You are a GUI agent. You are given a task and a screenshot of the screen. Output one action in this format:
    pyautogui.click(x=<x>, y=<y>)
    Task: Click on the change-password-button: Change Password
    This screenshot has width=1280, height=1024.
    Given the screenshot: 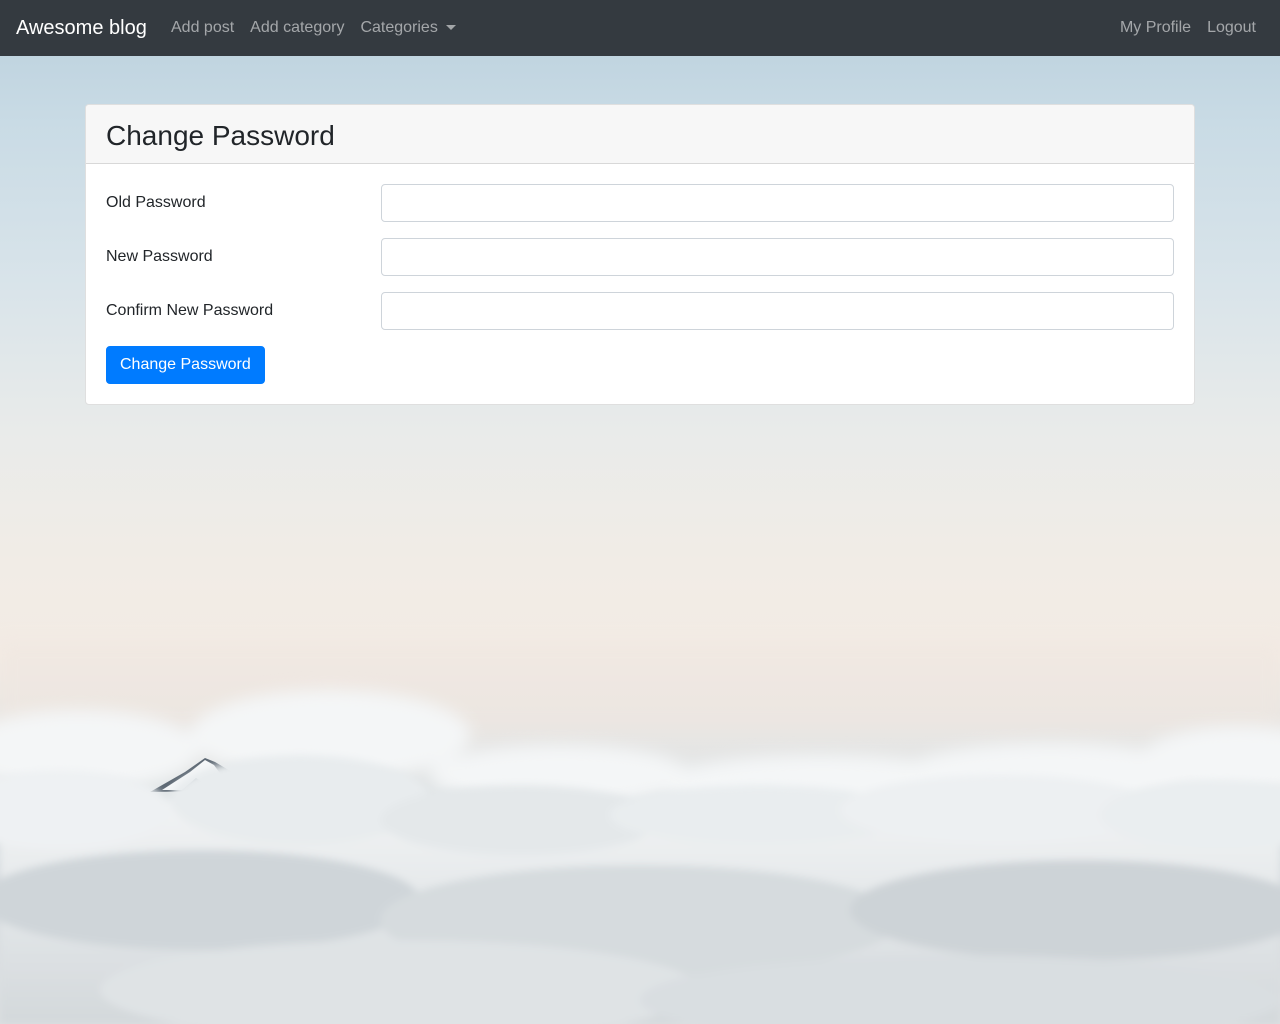 What is the action you would take?
    pyautogui.click(x=185, y=365)
    